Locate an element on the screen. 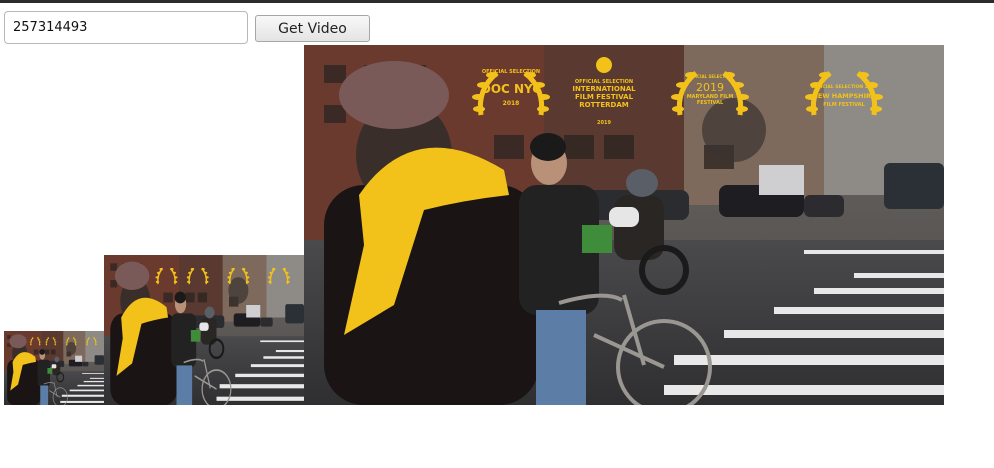  video-thumbnail-small is located at coordinates (54, 368).